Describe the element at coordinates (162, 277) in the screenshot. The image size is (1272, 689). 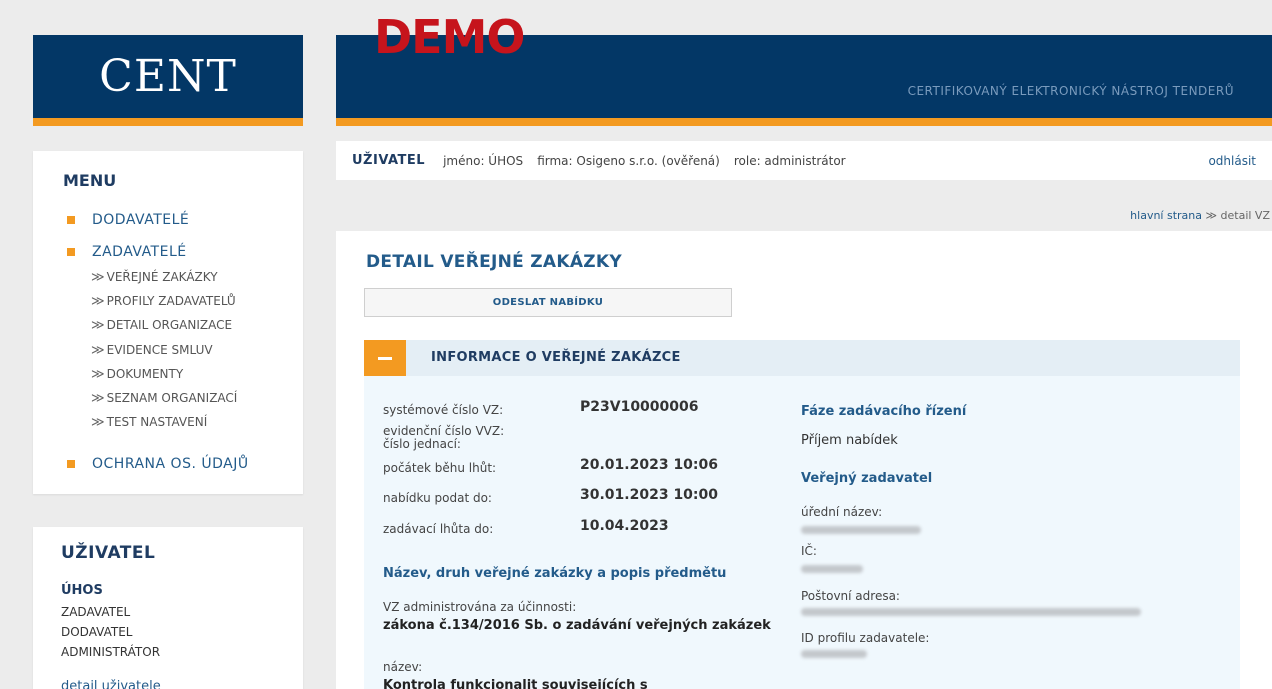
I see `submenu-label: VEŘEJNÉ ZAKÁZKY` at that location.